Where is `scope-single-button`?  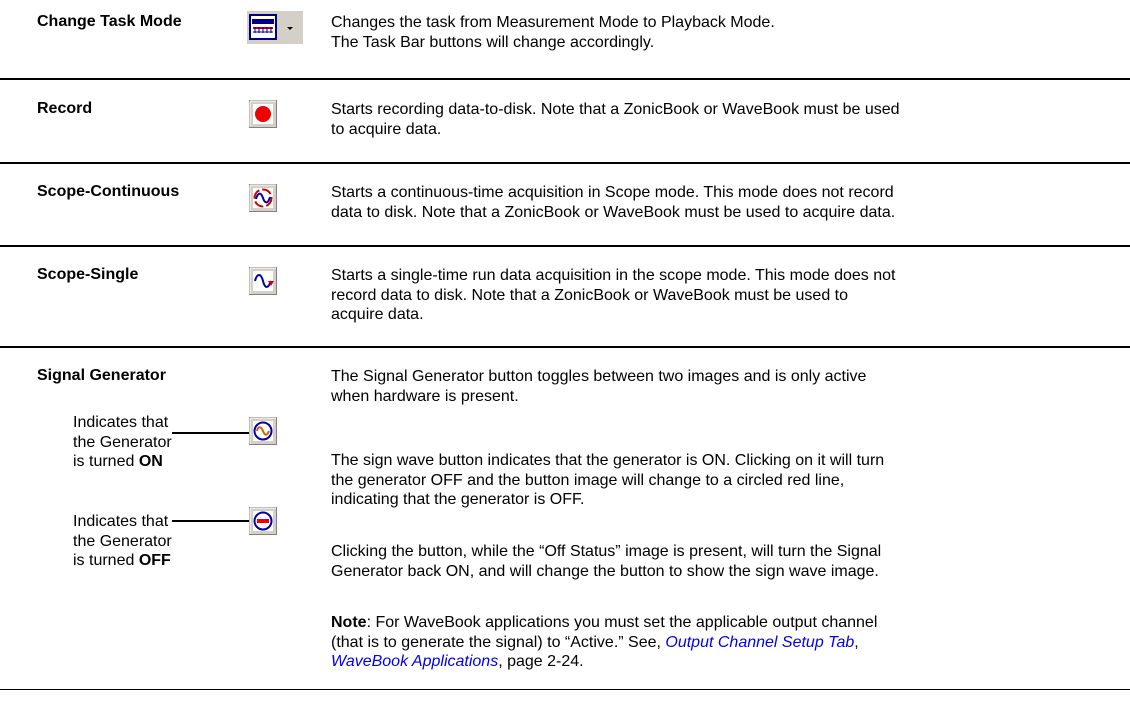 scope-single-button is located at coordinates (263, 281).